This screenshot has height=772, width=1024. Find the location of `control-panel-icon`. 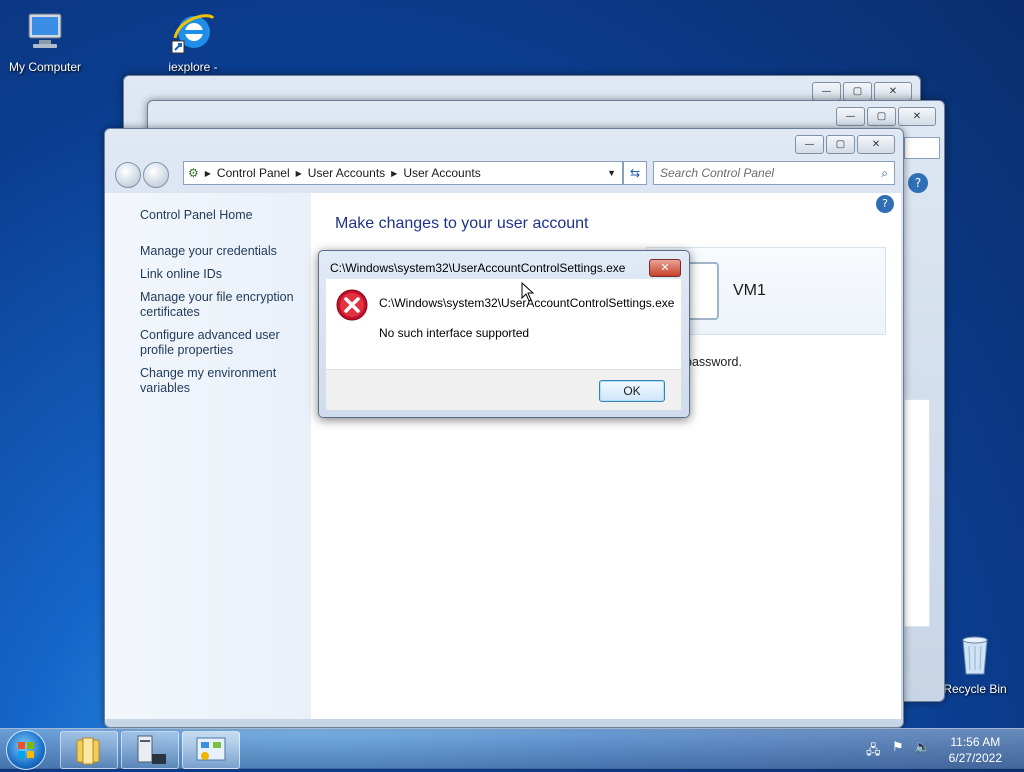

control-panel-icon is located at coordinates (211, 749).